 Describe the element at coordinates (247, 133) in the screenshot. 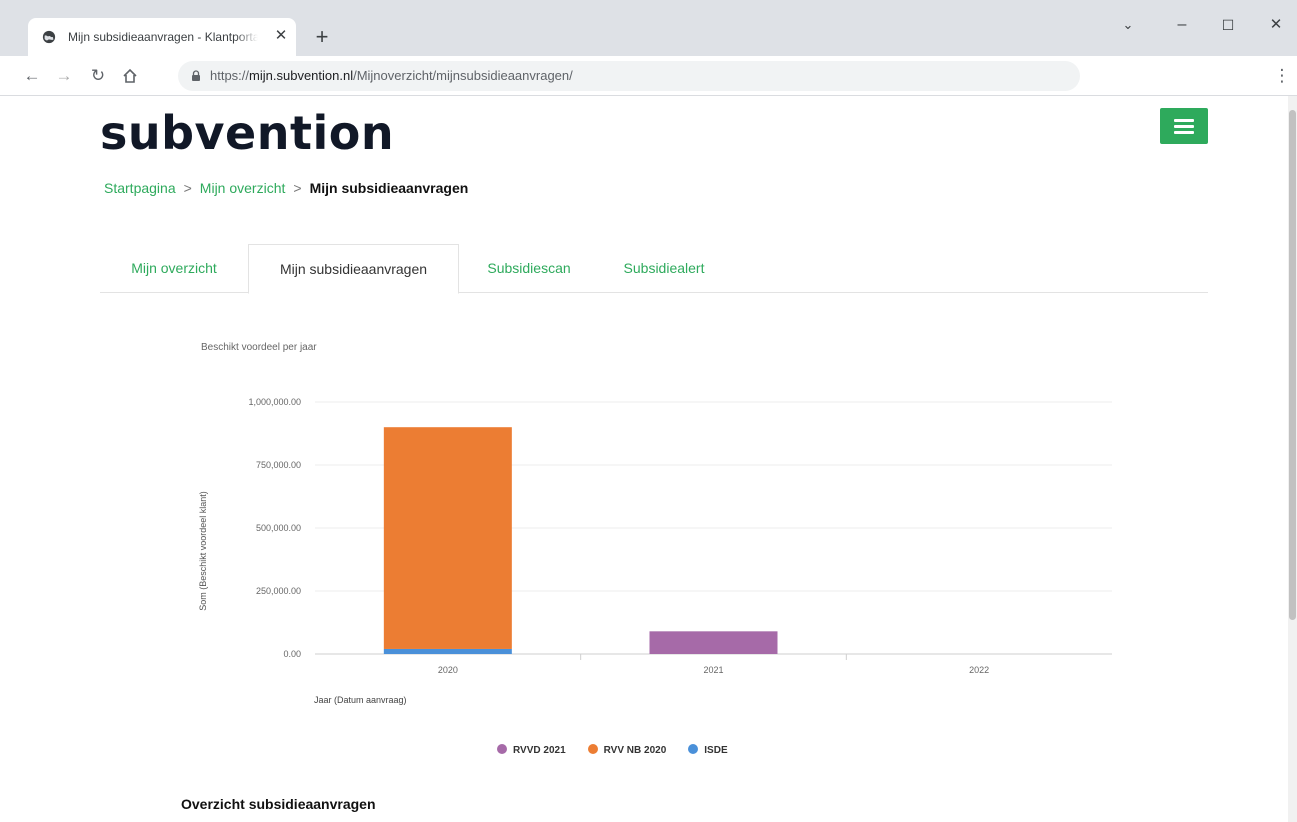

I see `site-logo: subvention` at that location.